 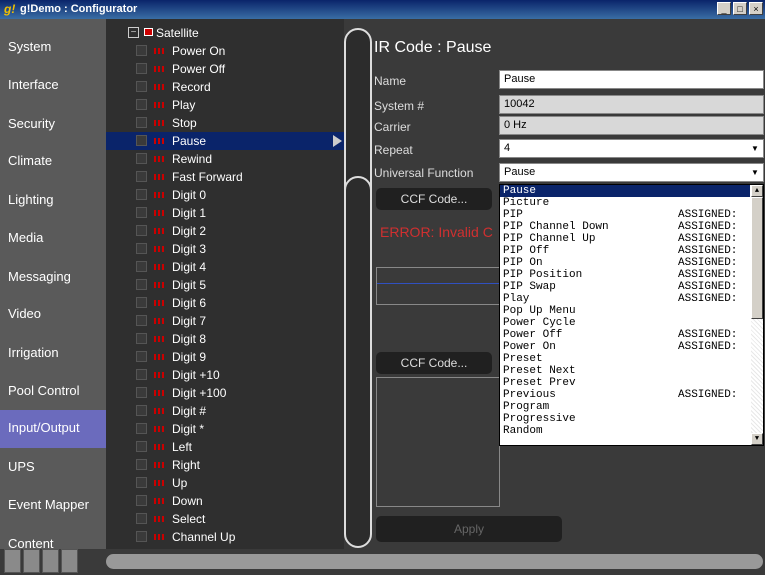 I want to click on sidebar-item-system: System, so click(x=53, y=47).